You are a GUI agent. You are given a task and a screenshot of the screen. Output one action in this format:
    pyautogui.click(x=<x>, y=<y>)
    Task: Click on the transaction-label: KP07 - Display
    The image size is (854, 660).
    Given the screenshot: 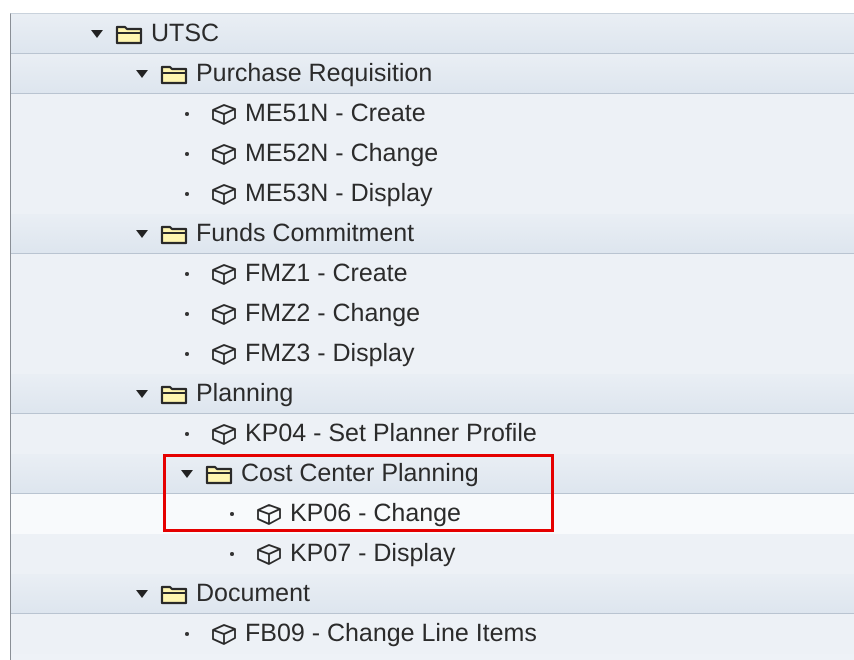 What is the action you would take?
    pyautogui.click(x=373, y=553)
    